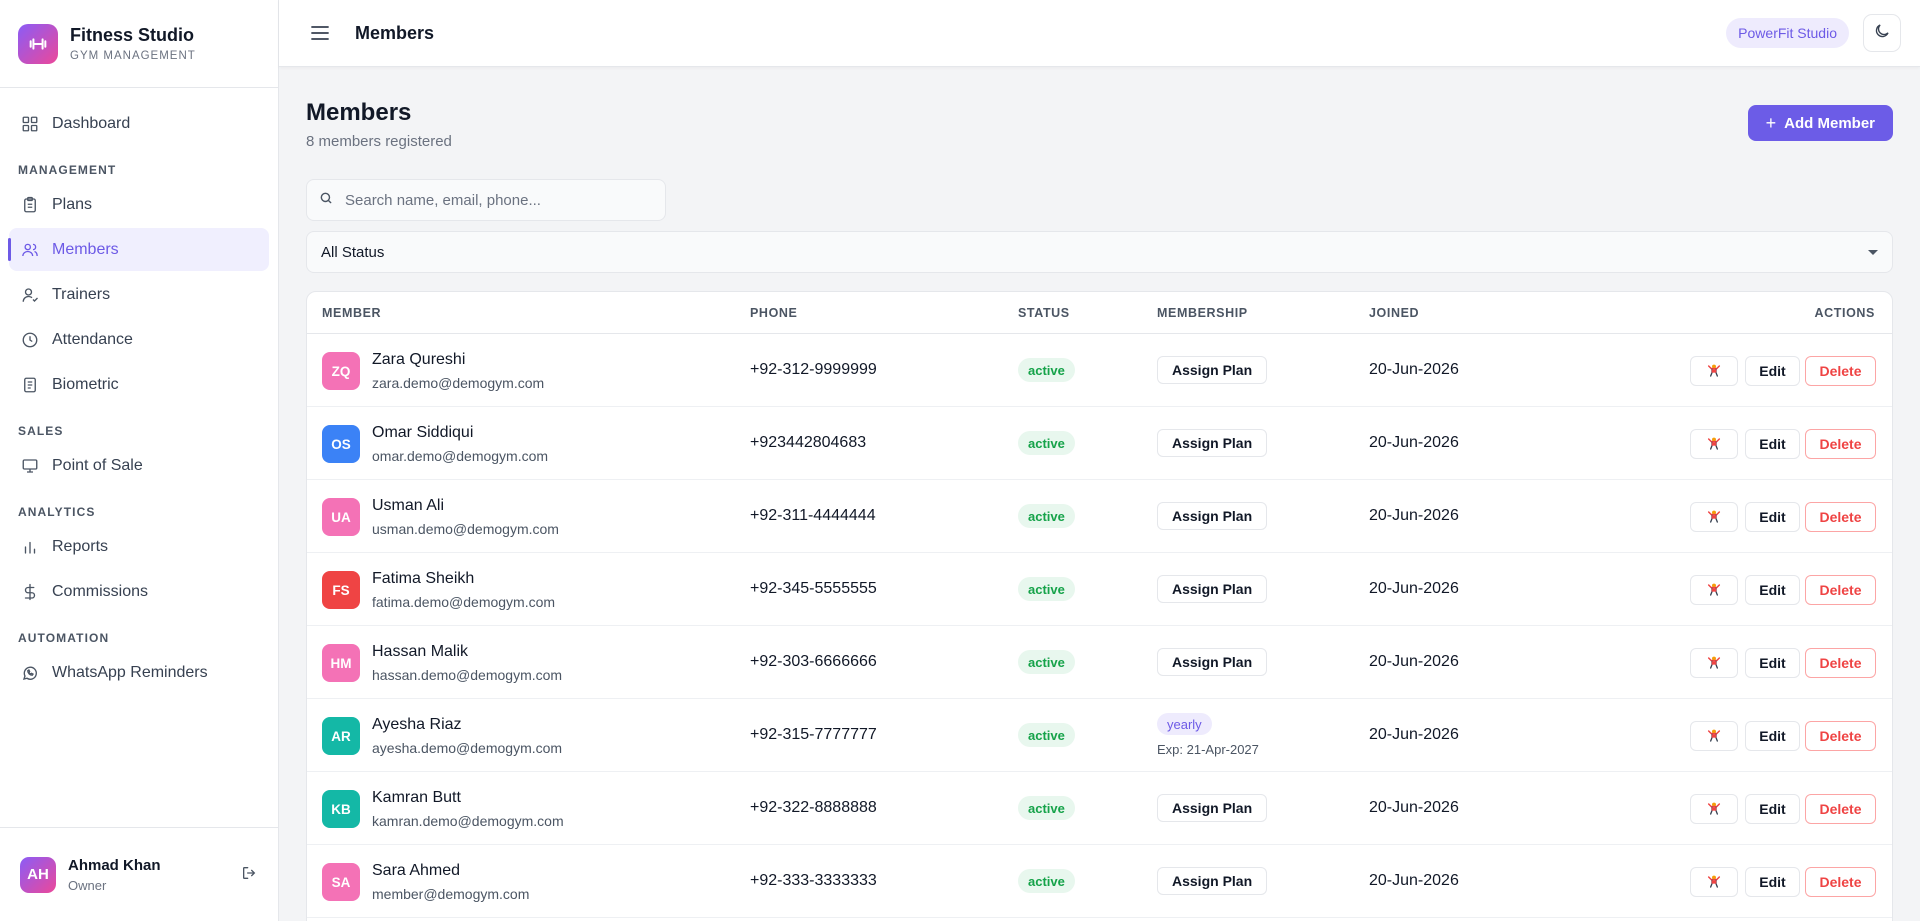 This screenshot has height=921, width=1920. What do you see at coordinates (132, 35) in the screenshot?
I see `brand-title: Fitness Studio` at bounding box center [132, 35].